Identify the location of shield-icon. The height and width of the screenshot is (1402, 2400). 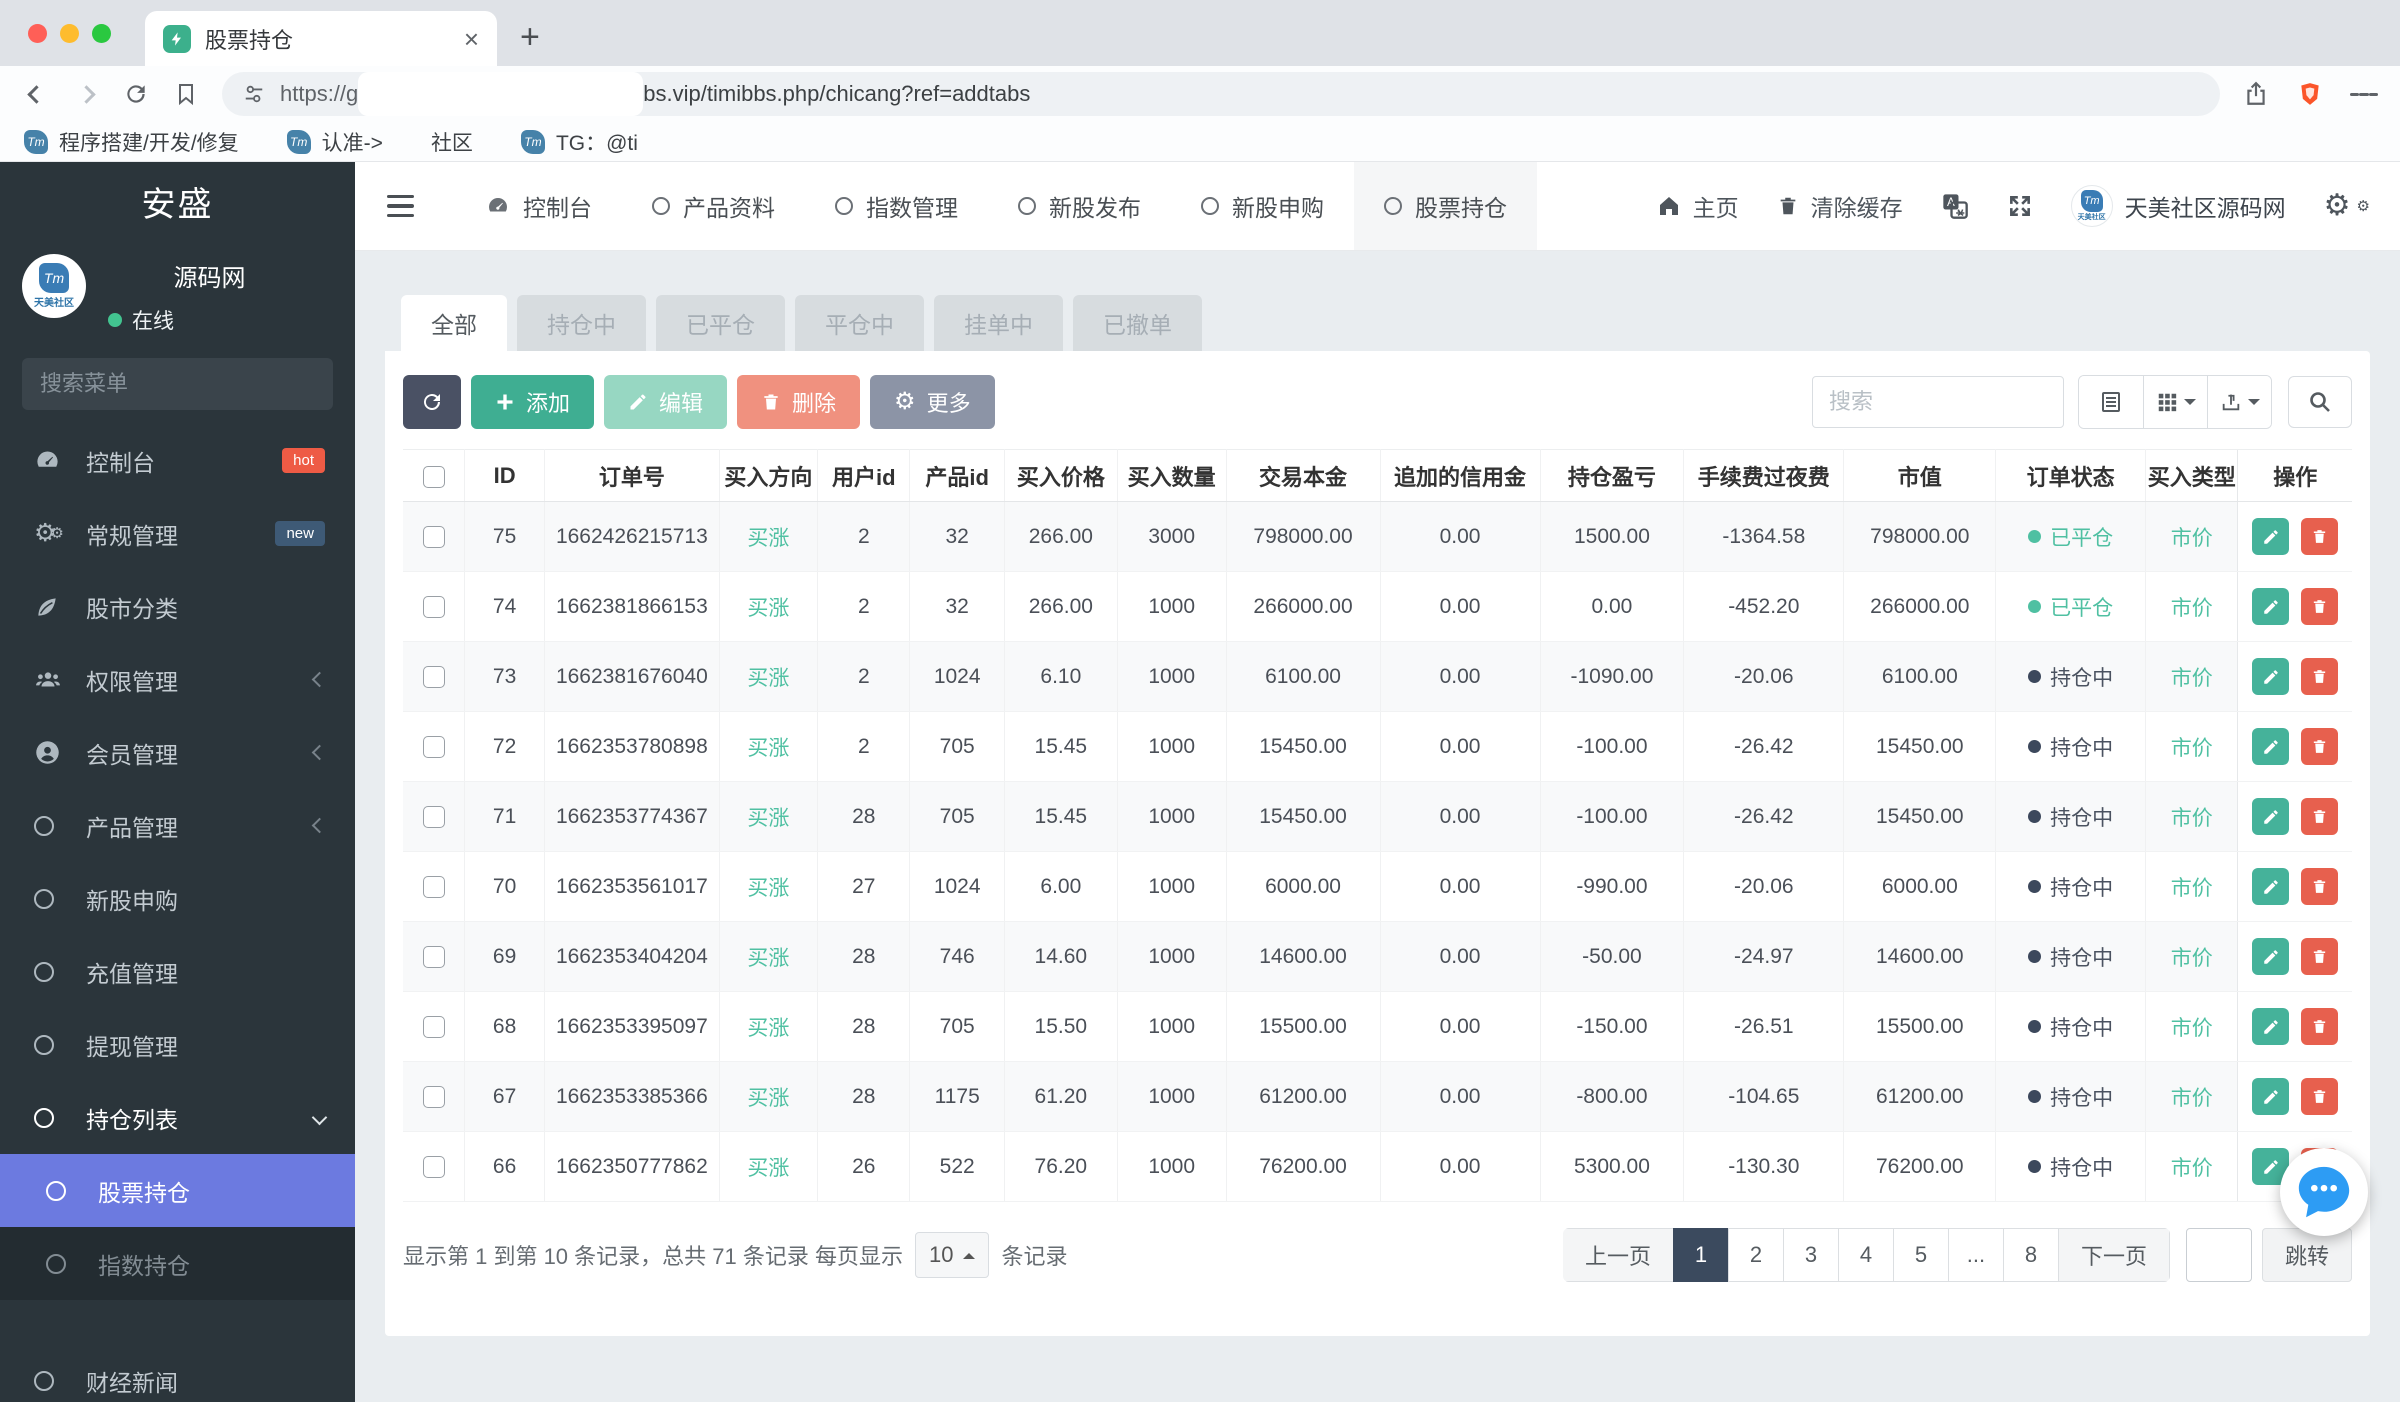
(2310, 94).